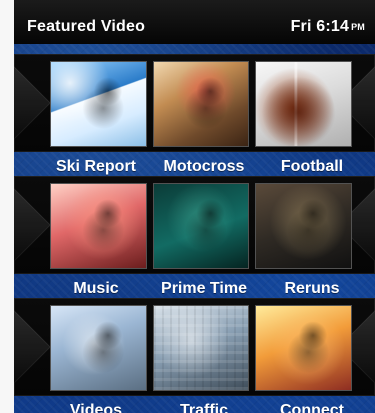  I want to click on label-music: Music, so click(96, 289).